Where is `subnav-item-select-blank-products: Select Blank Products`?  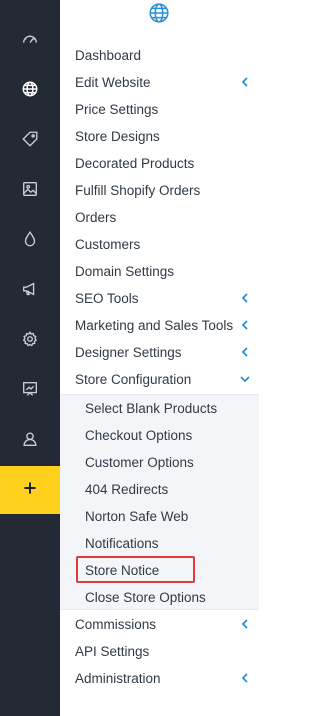
subnav-item-select-blank-products: Select Blank Products is located at coordinates (159, 408).